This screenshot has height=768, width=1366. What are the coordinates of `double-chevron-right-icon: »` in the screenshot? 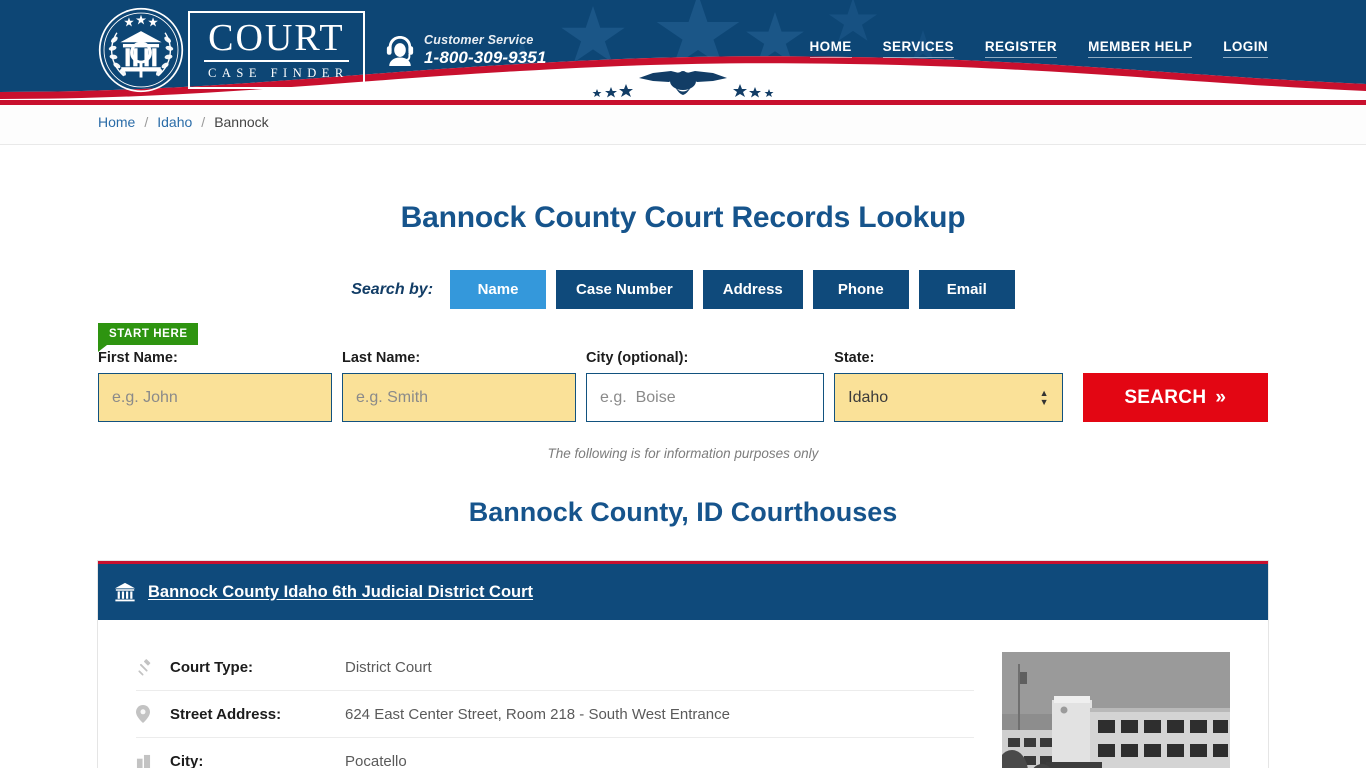 It's located at (1221, 397).